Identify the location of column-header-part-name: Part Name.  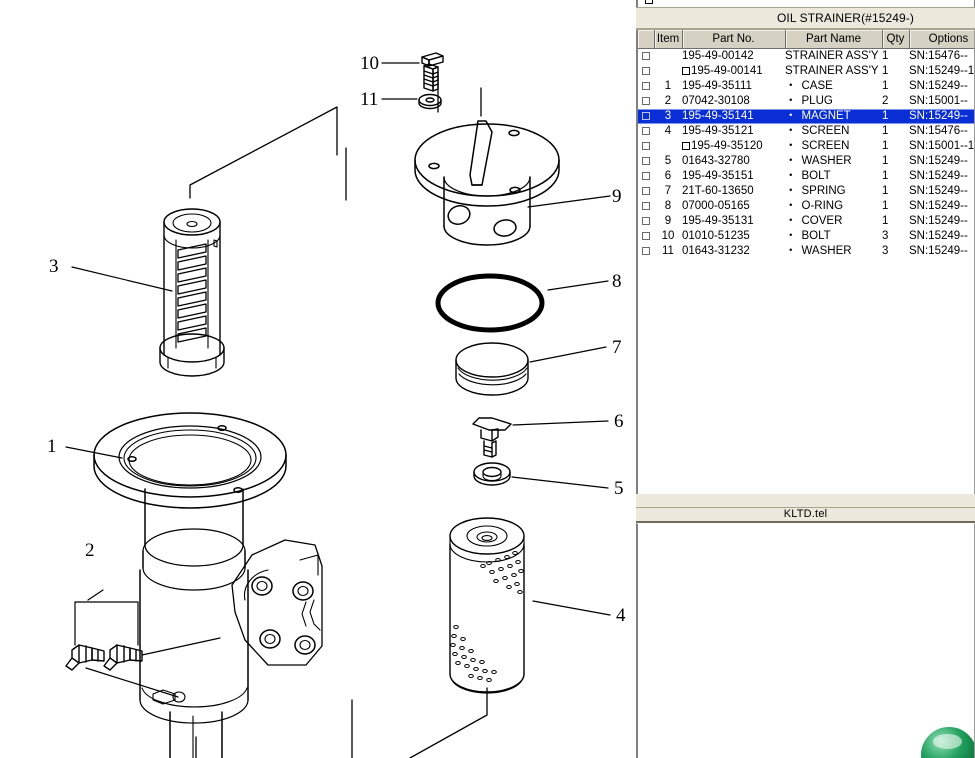
(834, 39).